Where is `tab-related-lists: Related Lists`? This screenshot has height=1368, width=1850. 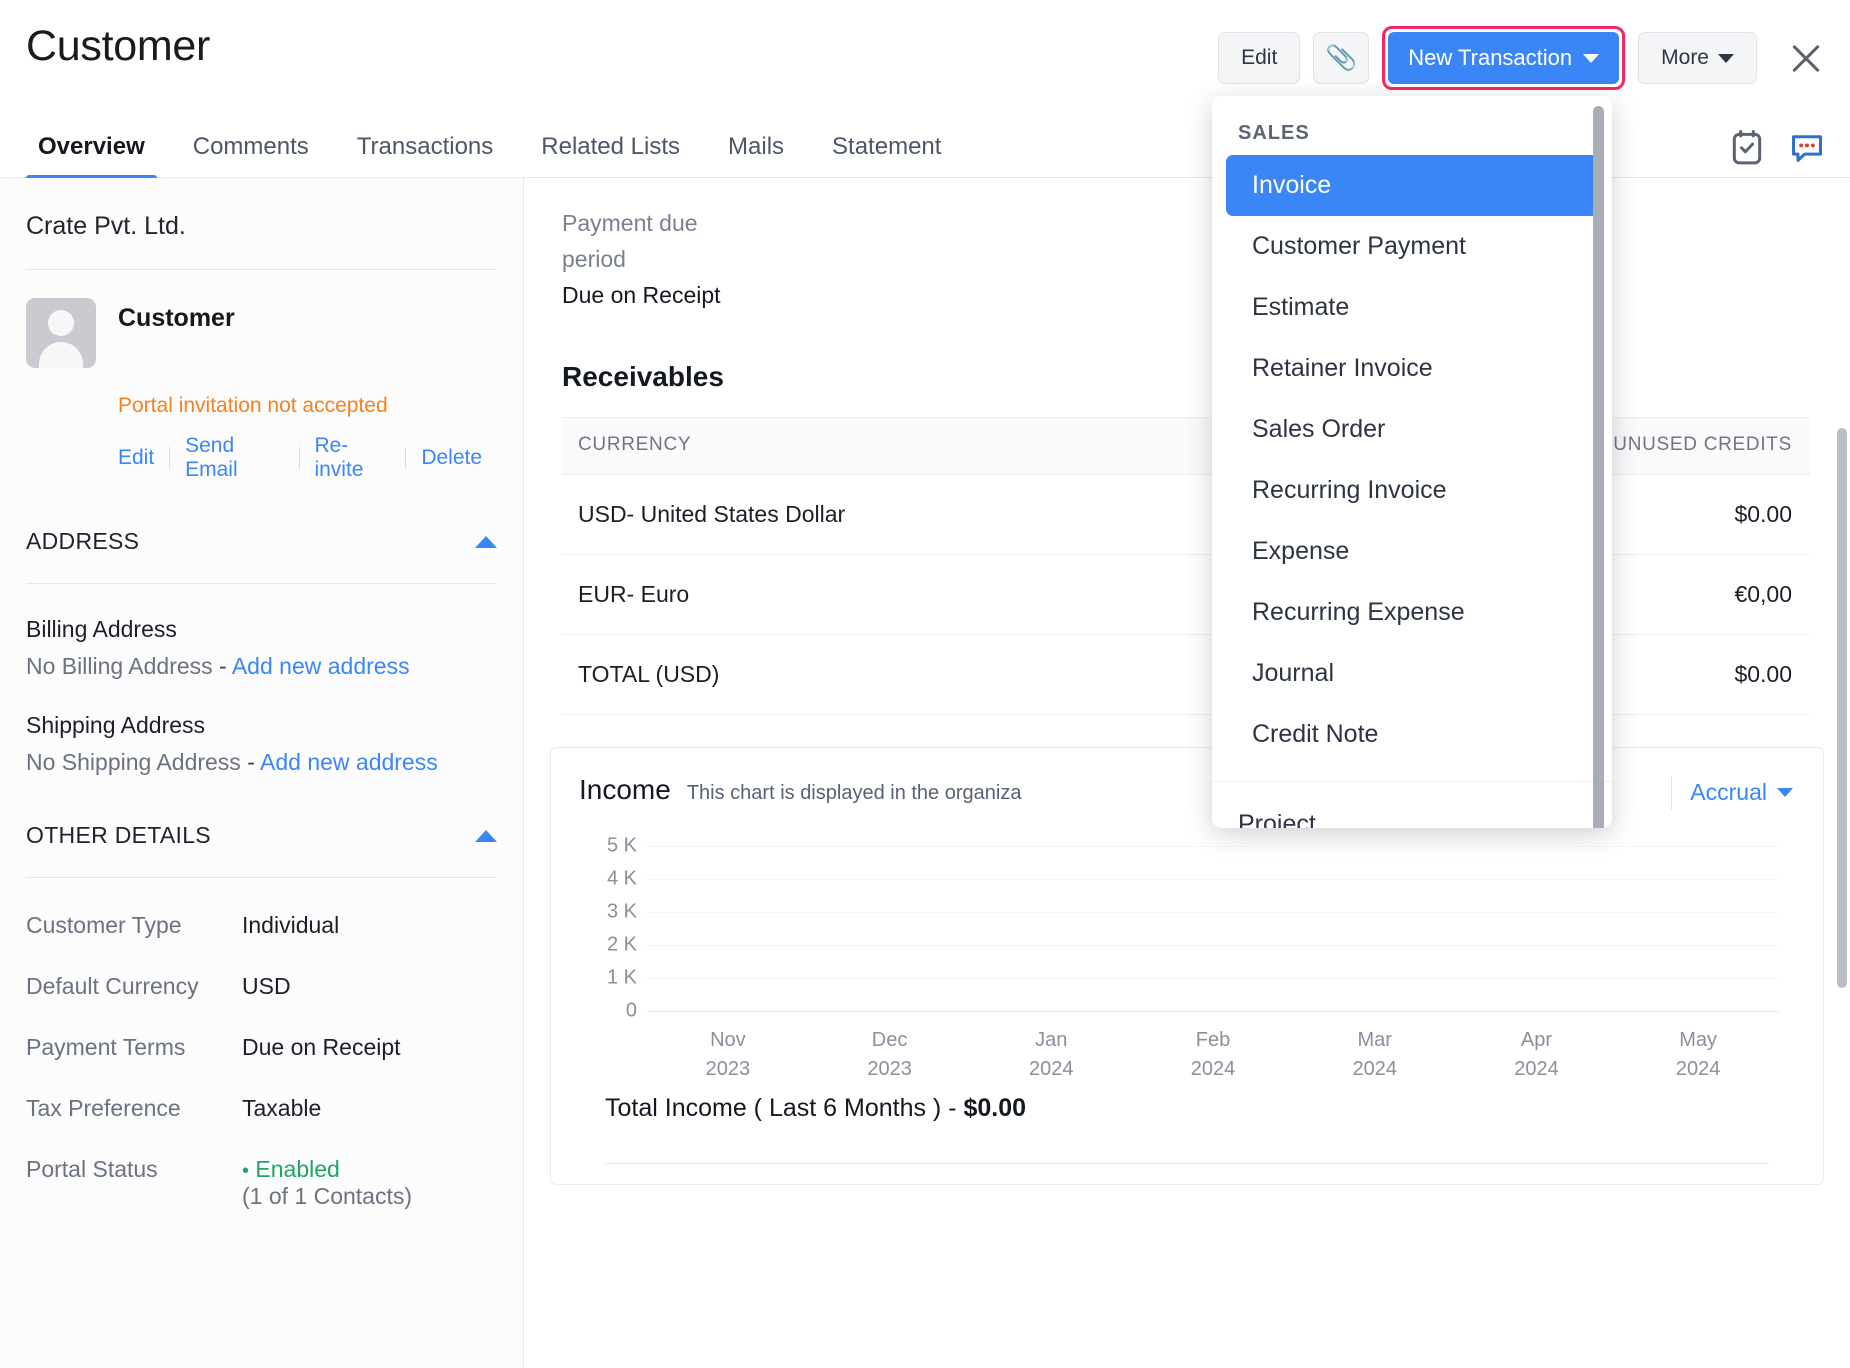 tab-related-lists: Related Lists is located at coordinates (610, 147).